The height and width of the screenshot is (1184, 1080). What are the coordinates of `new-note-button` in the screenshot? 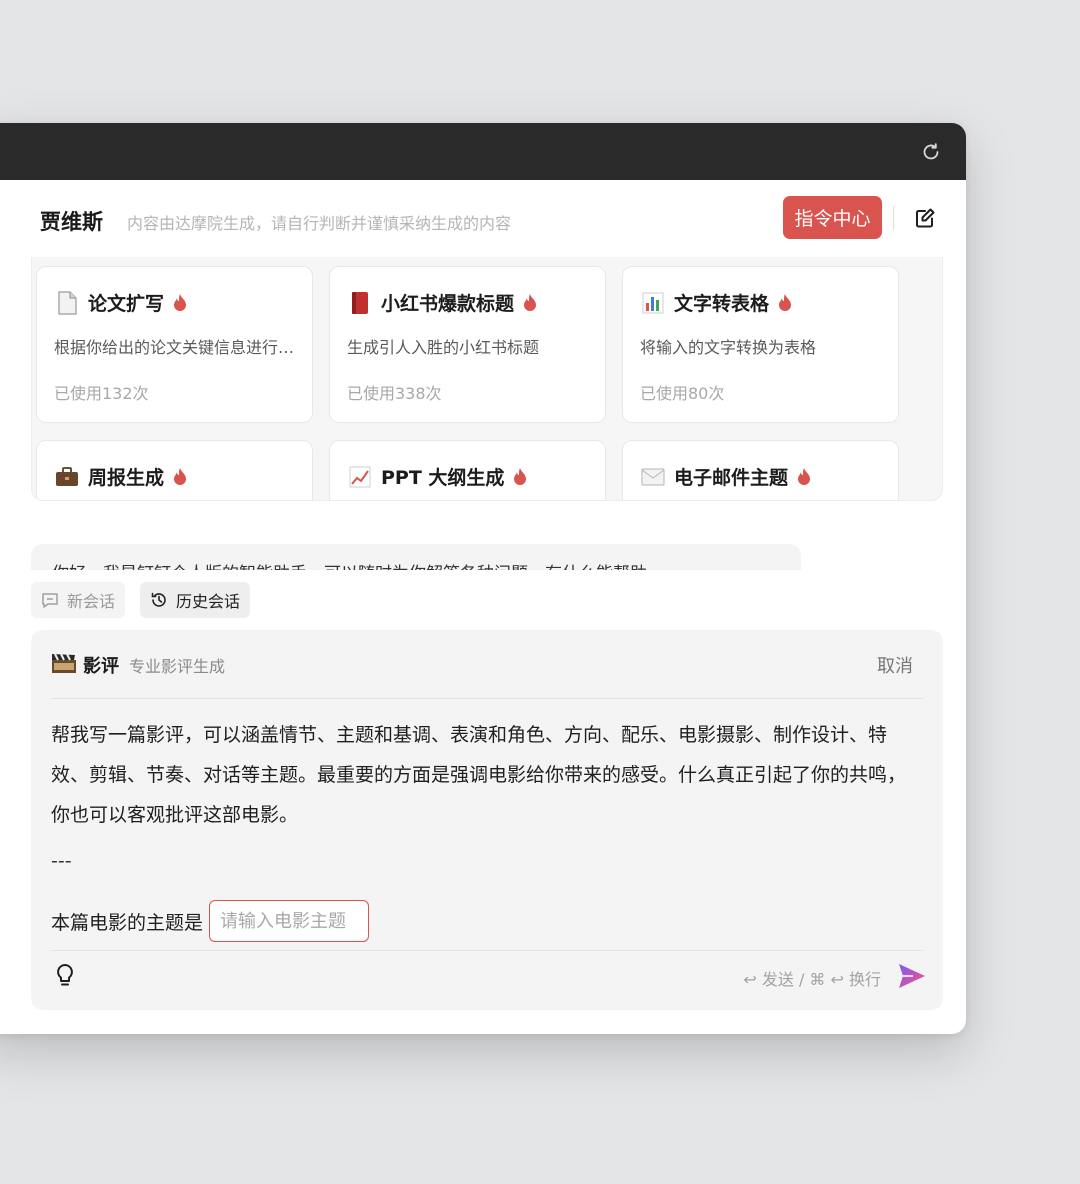 It's located at (925, 218).